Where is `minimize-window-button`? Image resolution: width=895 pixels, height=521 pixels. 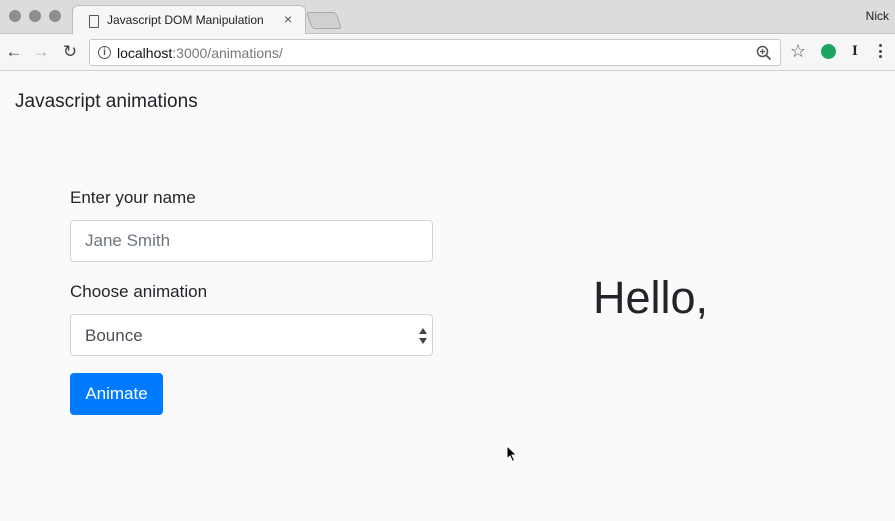 minimize-window-button is located at coordinates (35, 16).